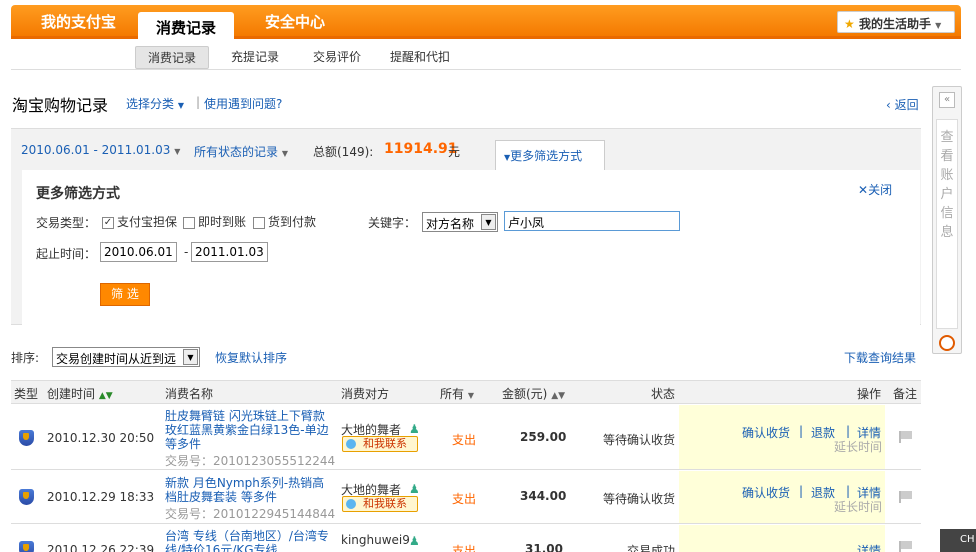 The height and width of the screenshot is (552, 976). What do you see at coordinates (543, 496) in the screenshot?
I see `row-amount: 344.00` at bounding box center [543, 496].